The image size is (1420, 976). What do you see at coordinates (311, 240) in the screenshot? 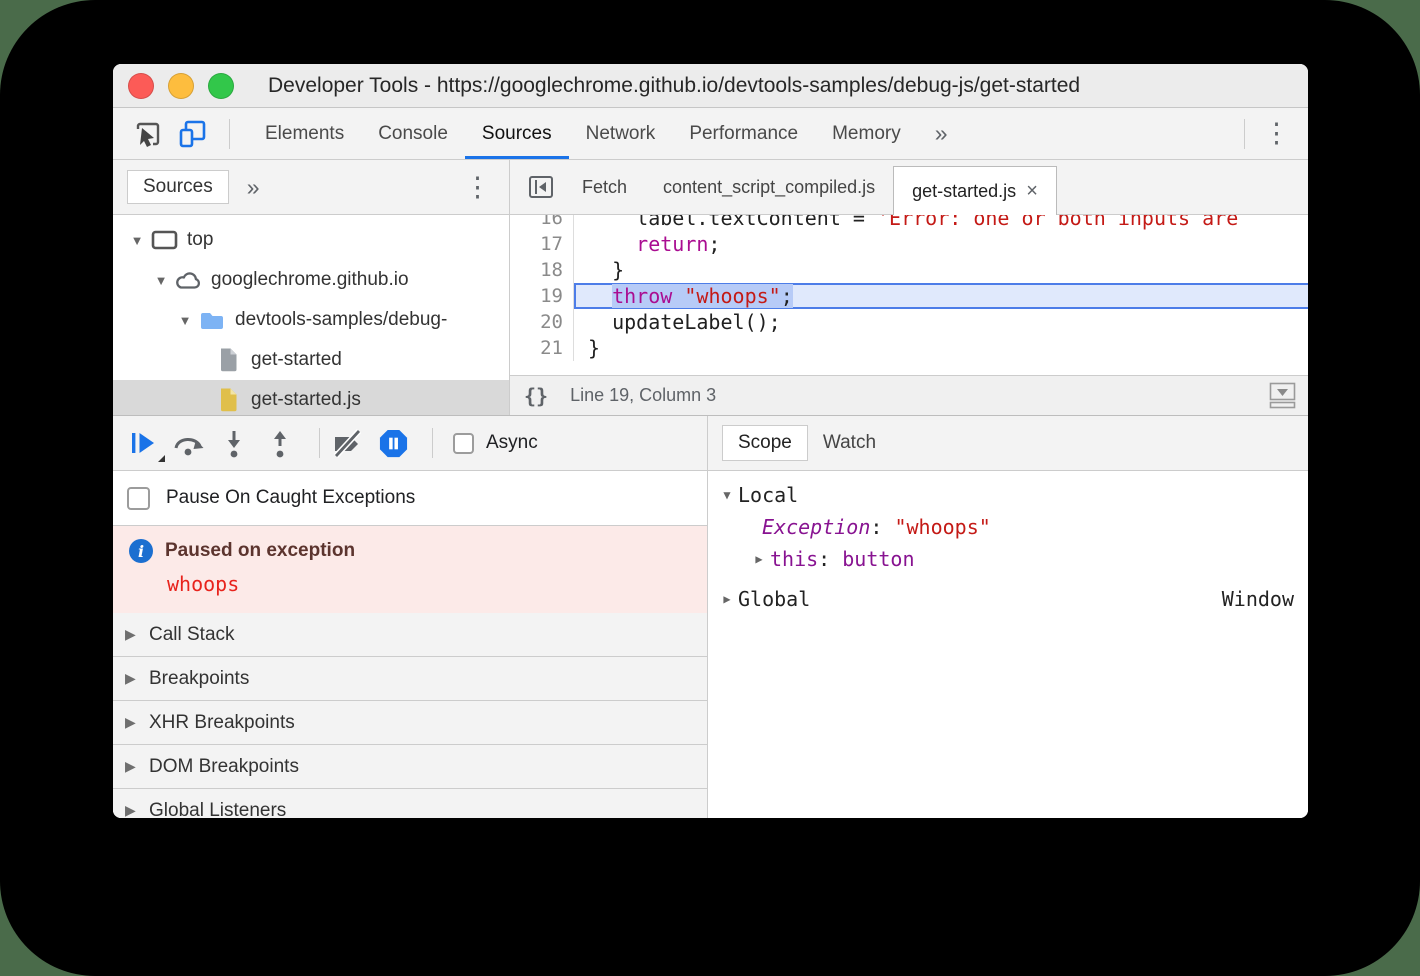
I see `tree-item-top: ▼ top` at bounding box center [311, 240].